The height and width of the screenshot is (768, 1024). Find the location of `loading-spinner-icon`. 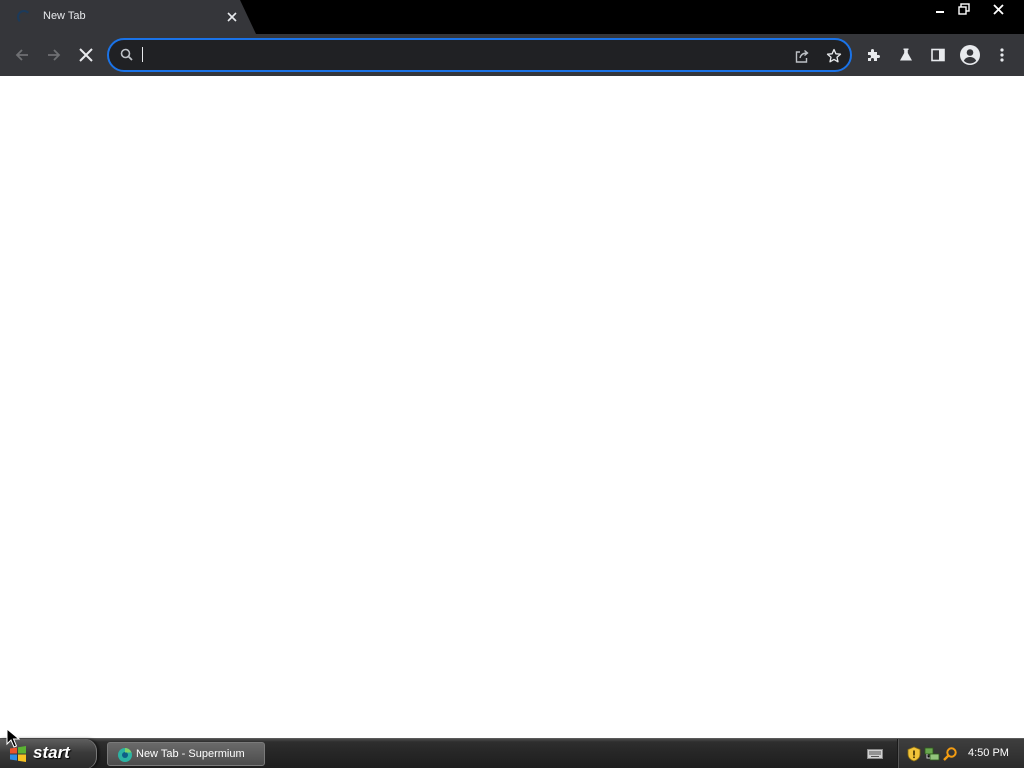

loading-spinner-icon is located at coordinates (24, 17).